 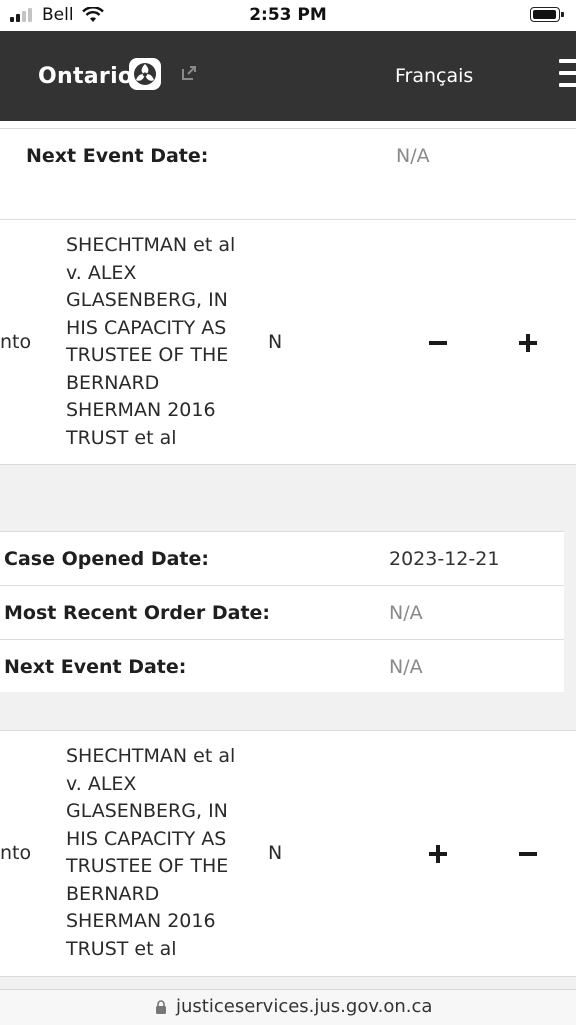 I want to click on clock: 2:53 PM, so click(x=288, y=15).